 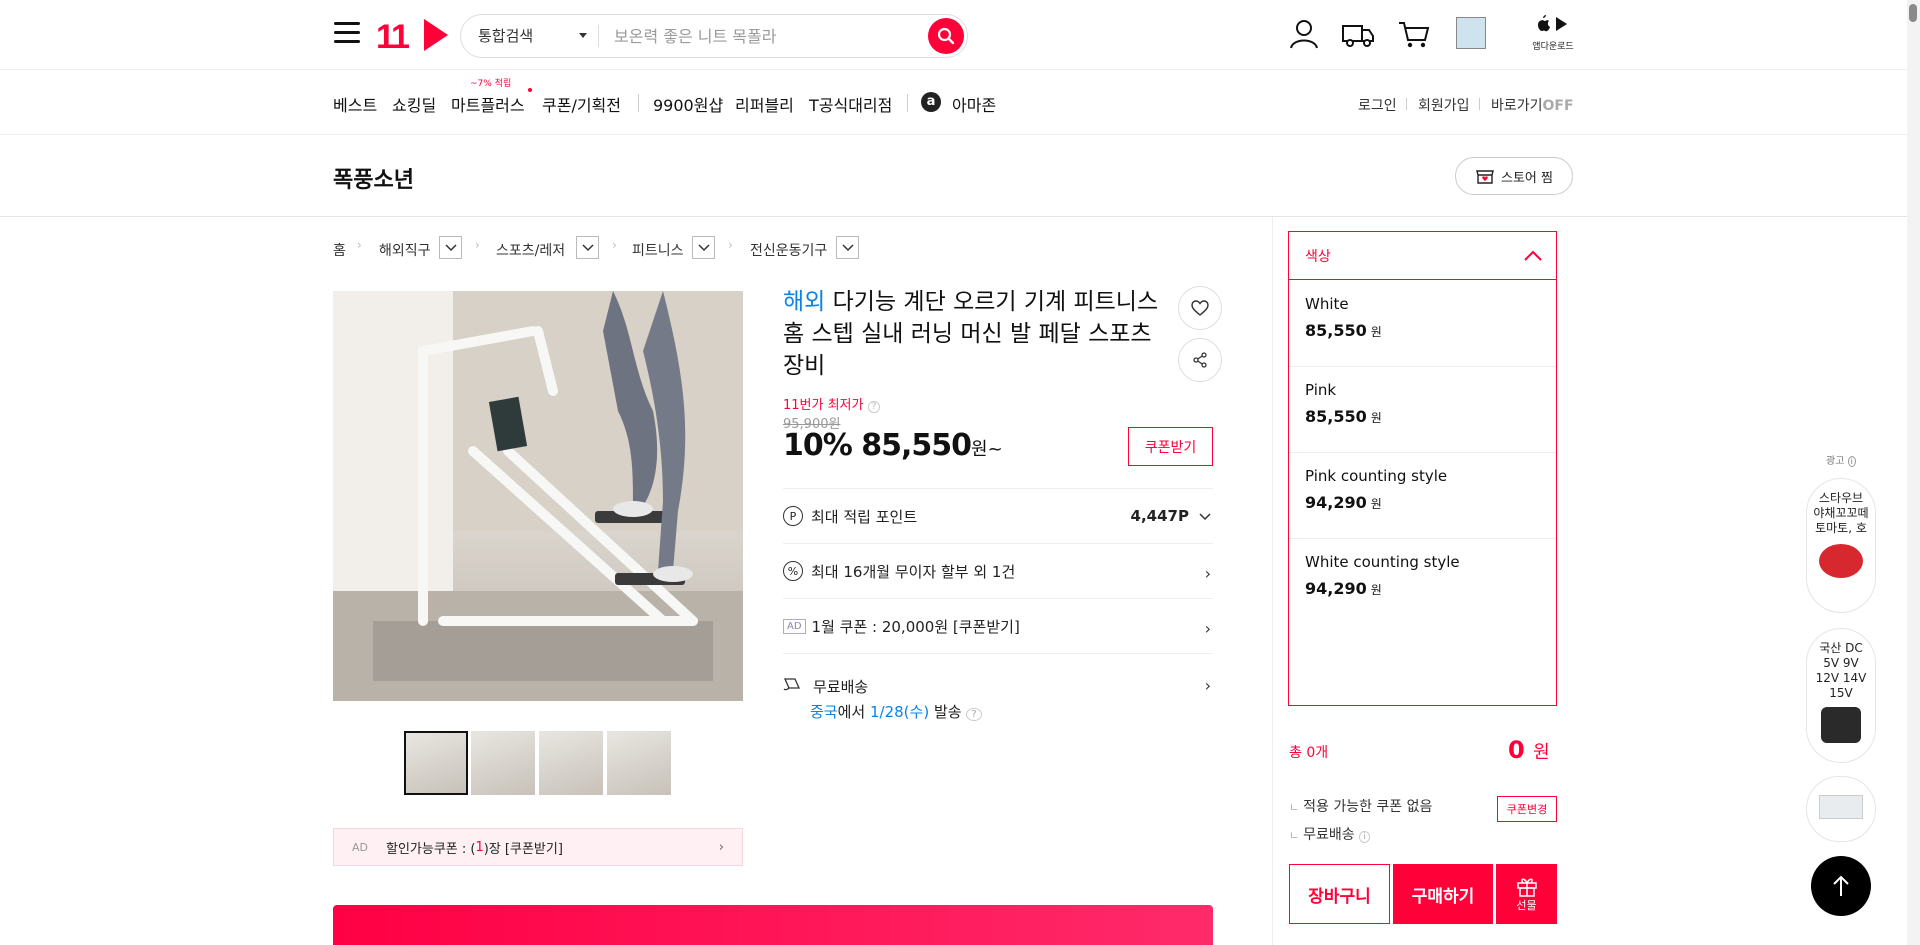 What do you see at coordinates (947, 712) in the screenshot?
I see `ship-end: 발송` at bounding box center [947, 712].